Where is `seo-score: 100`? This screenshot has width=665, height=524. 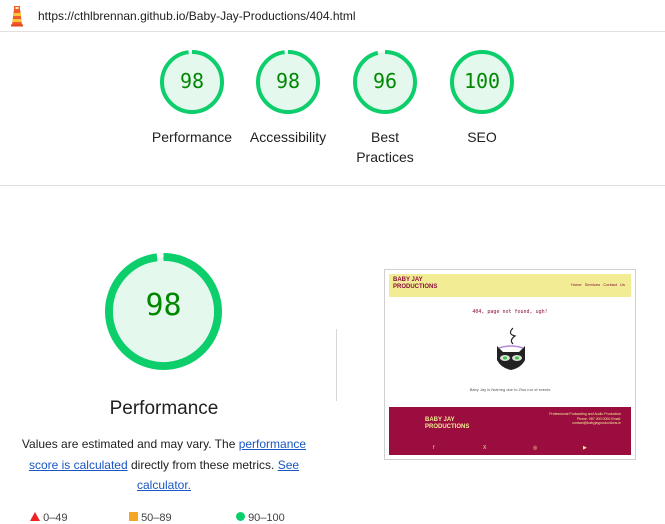 seo-score: 100 is located at coordinates (482, 81).